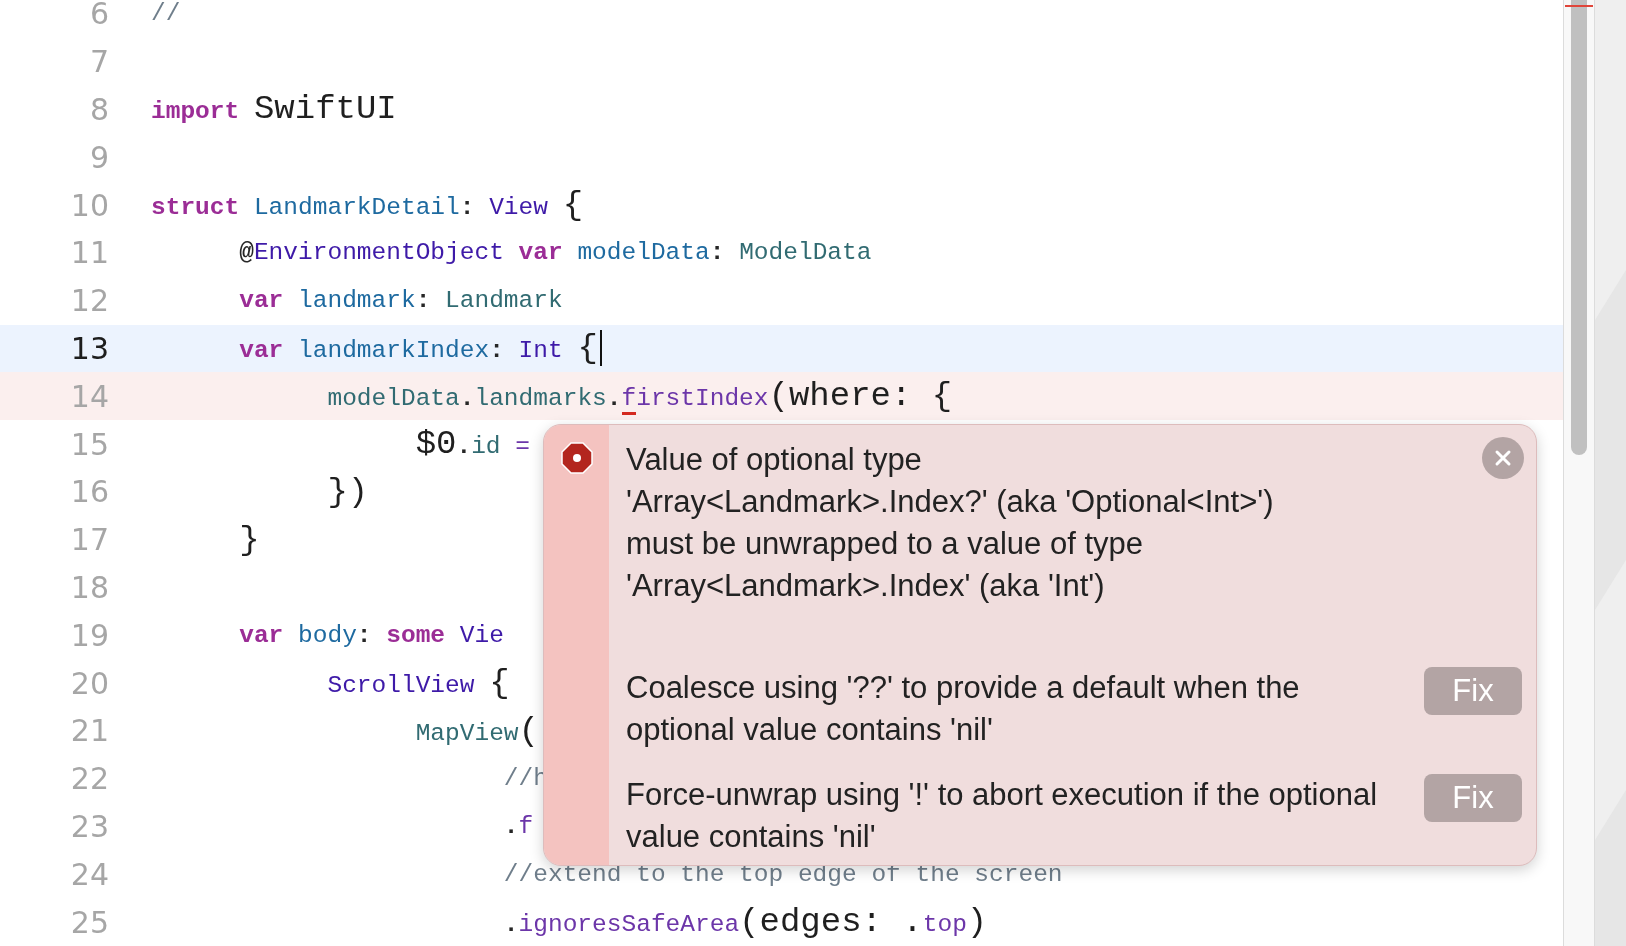 The width and height of the screenshot is (1626, 946). I want to click on code-text: (where: {, so click(860, 396).